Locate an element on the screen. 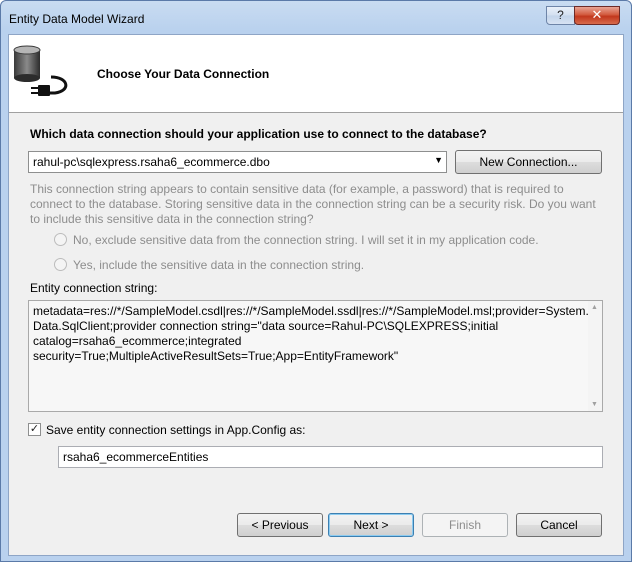 The width and height of the screenshot is (632, 562). previous-button: < Previous is located at coordinates (280, 525).